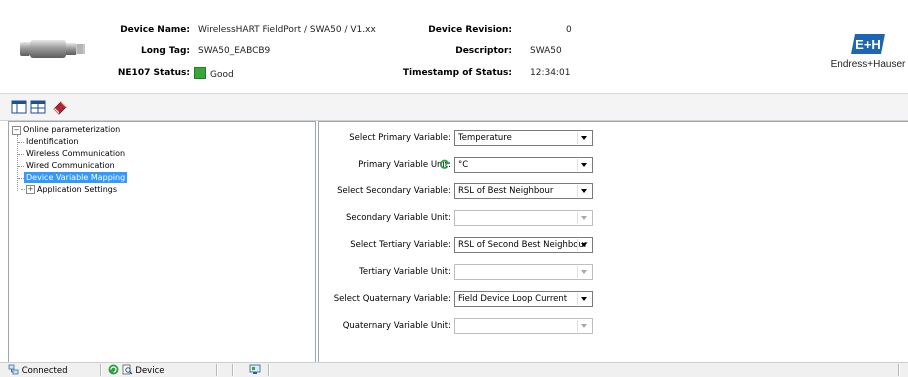 This screenshot has width=908, height=377. Describe the element at coordinates (150, 371) in the screenshot. I see `device-mode-text: Device` at that location.